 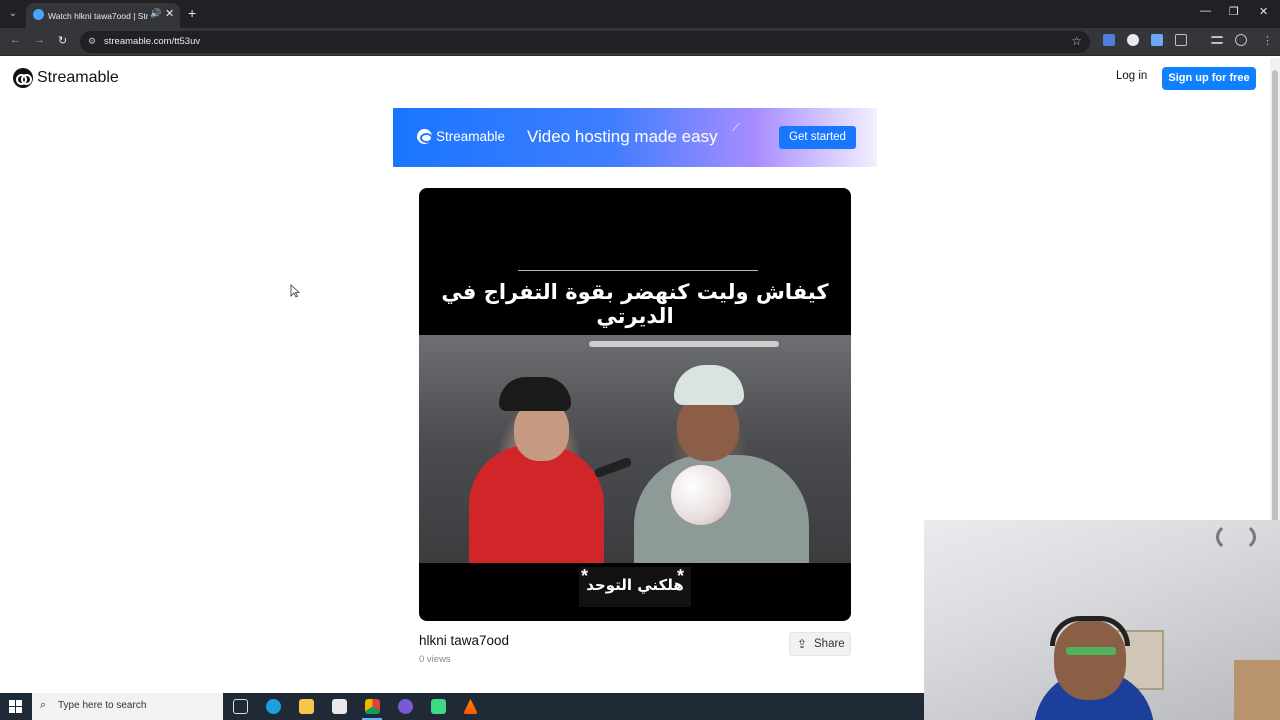 I want to click on webcam-overlay, so click(x=1102, y=620).